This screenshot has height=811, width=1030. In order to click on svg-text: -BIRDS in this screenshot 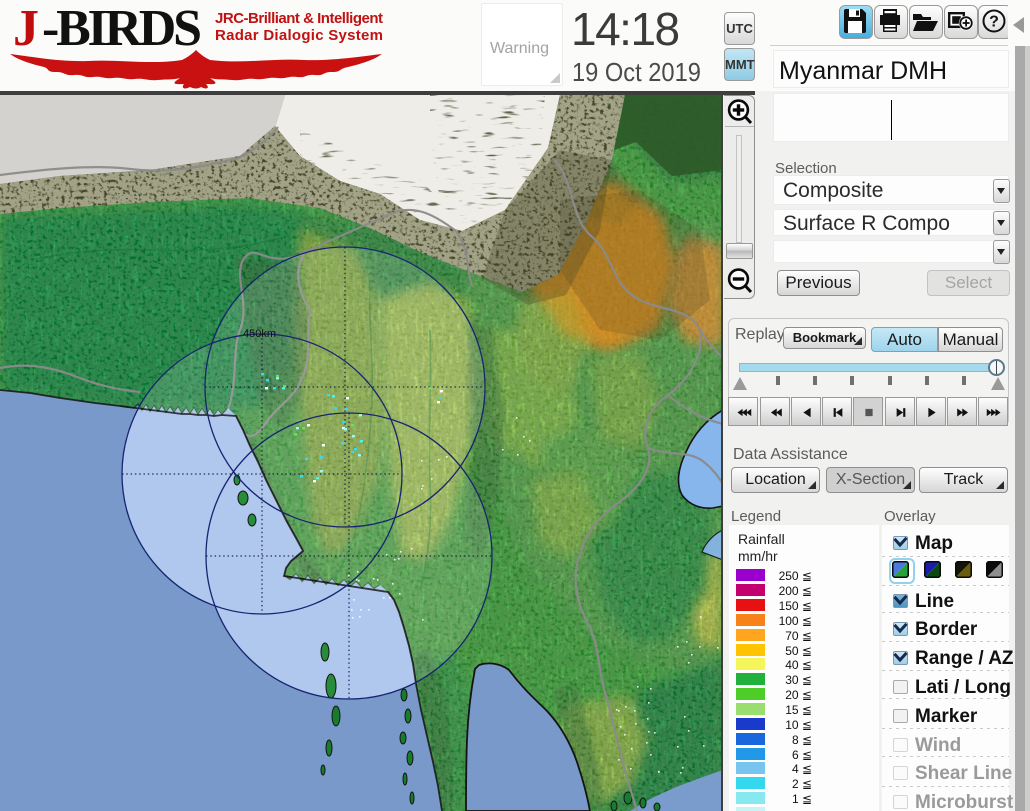, I will do `click(122, 28)`.